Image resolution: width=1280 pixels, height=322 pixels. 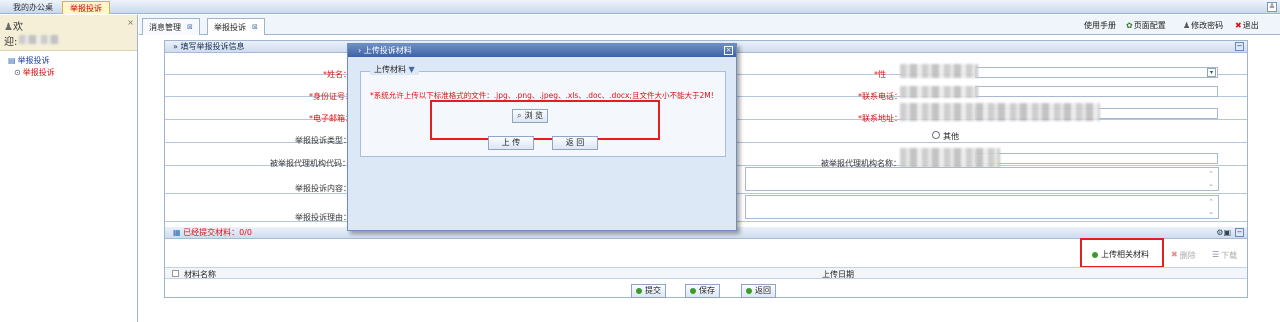 What do you see at coordinates (177, 232) in the screenshot?
I see `table-icon: ▦` at bounding box center [177, 232].